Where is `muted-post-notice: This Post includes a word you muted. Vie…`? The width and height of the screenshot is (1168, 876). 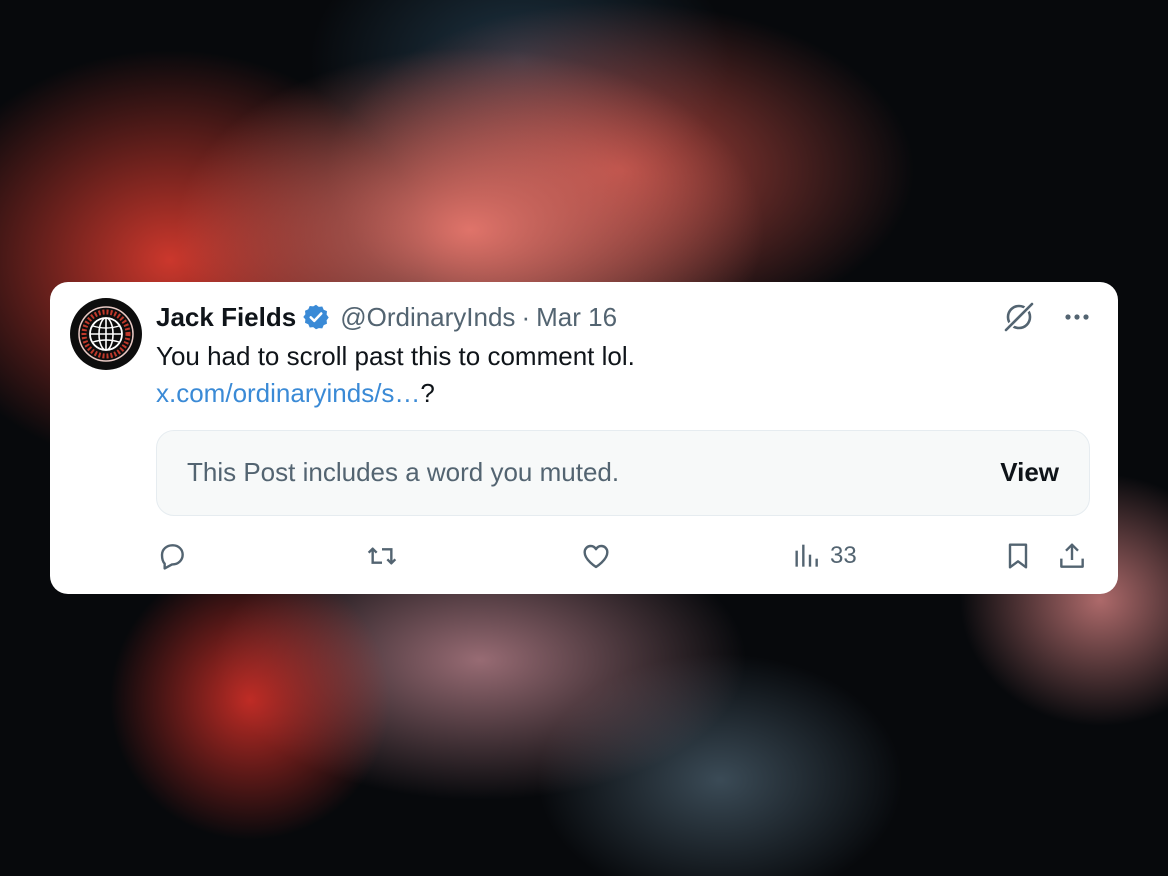
muted-post-notice: This Post includes a word you muted. Vie… is located at coordinates (623, 473).